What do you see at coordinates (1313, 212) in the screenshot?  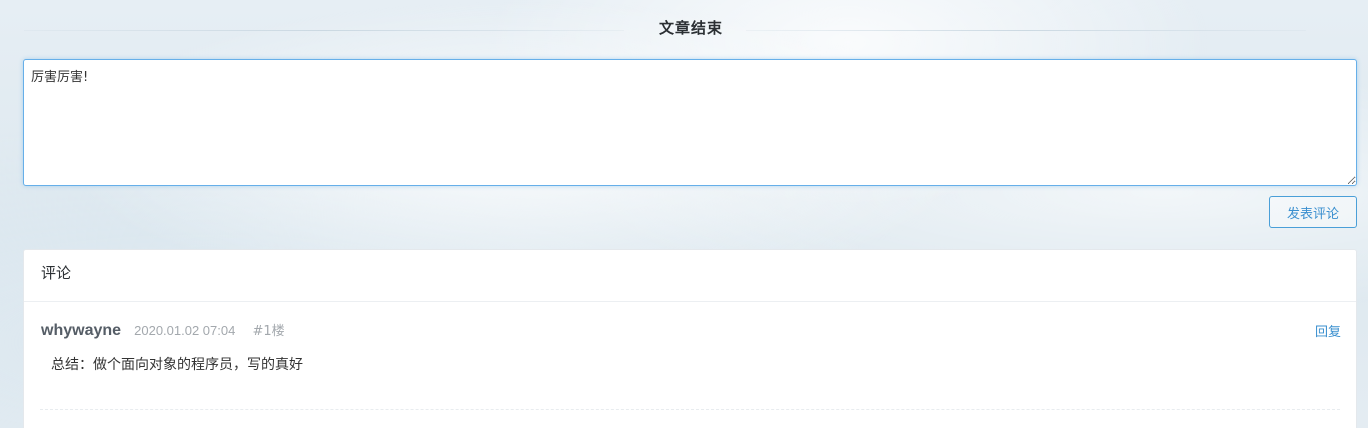 I see `submit-comment-button: 发表评论` at bounding box center [1313, 212].